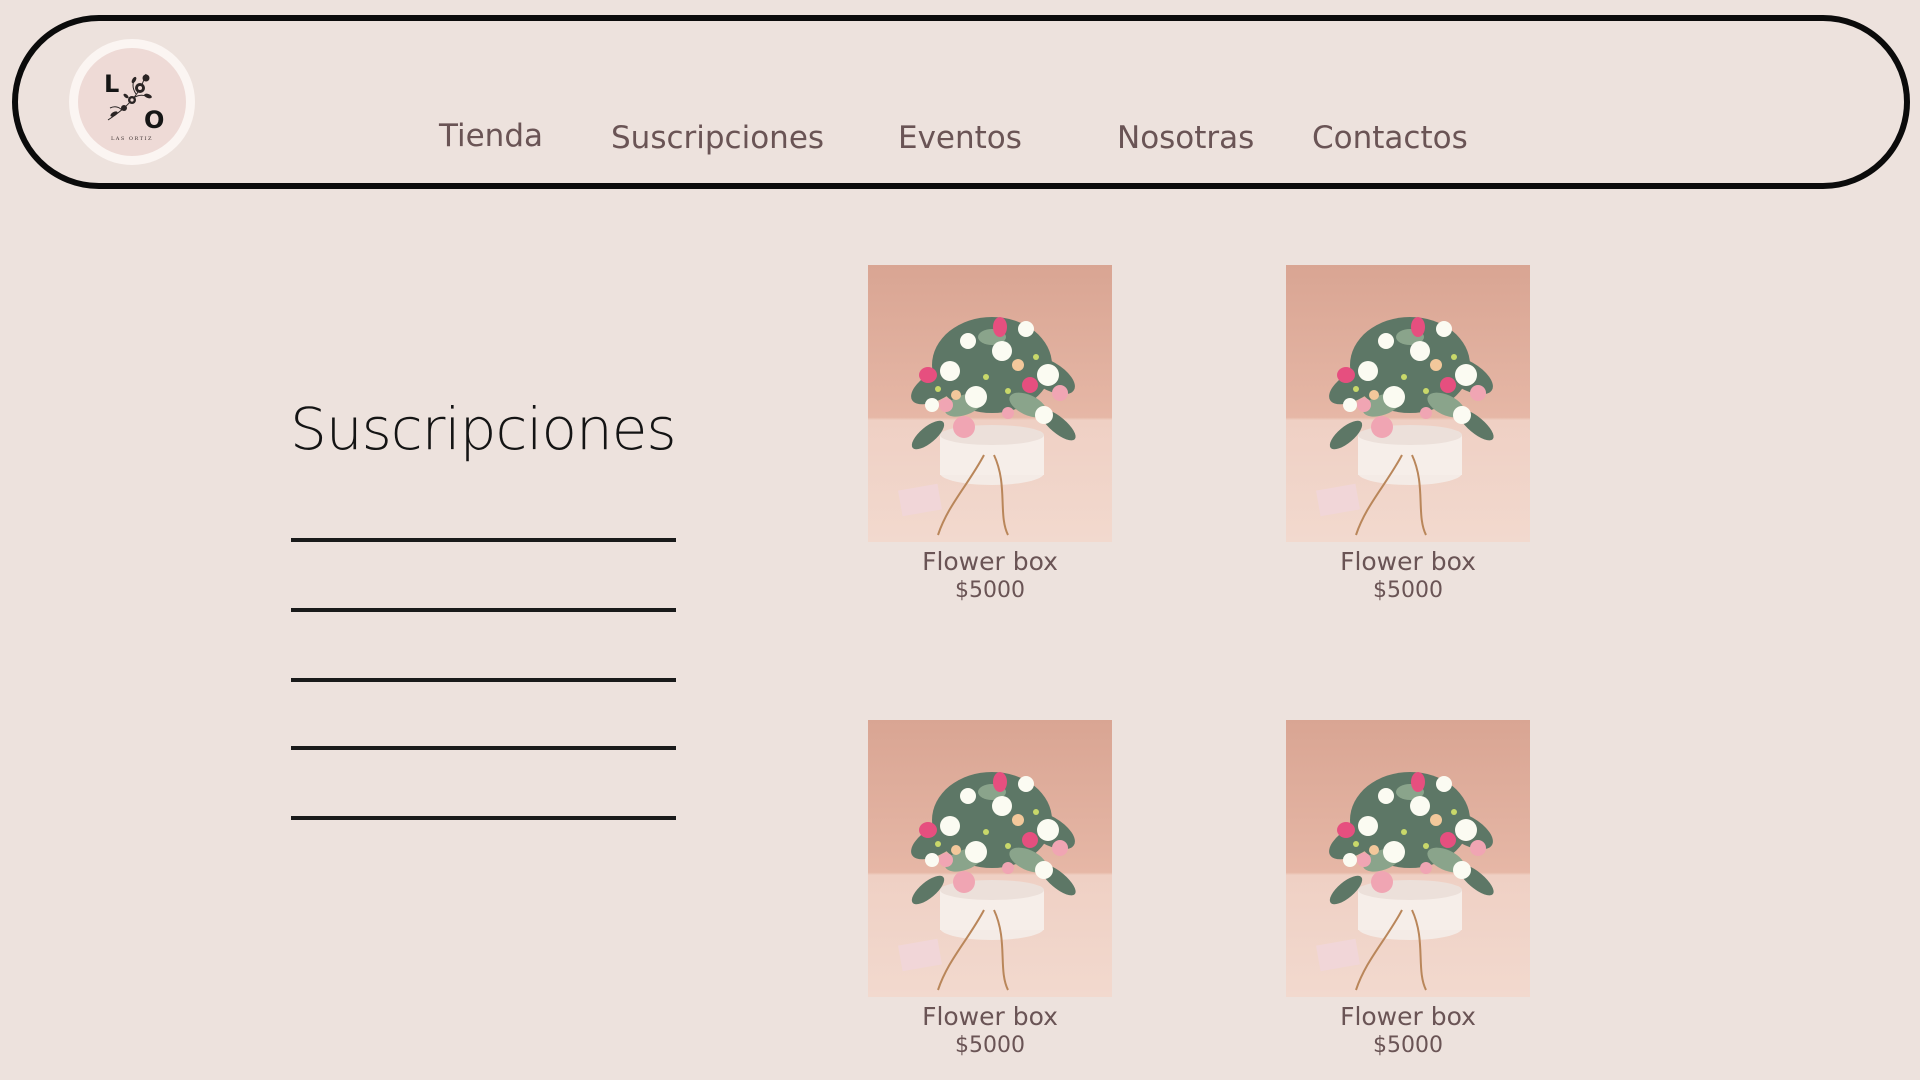 The width and height of the screenshot is (1920, 1080). Describe the element at coordinates (717, 138) in the screenshot. I see `nav-suscripciones: Suscripciones` at that location.